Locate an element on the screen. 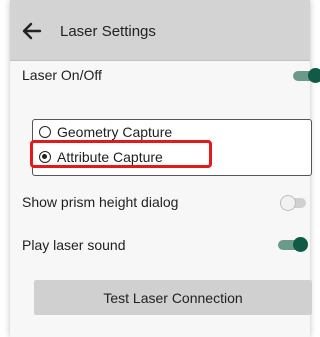  page-title: Laser Settings is located at coordinates (108, 31).